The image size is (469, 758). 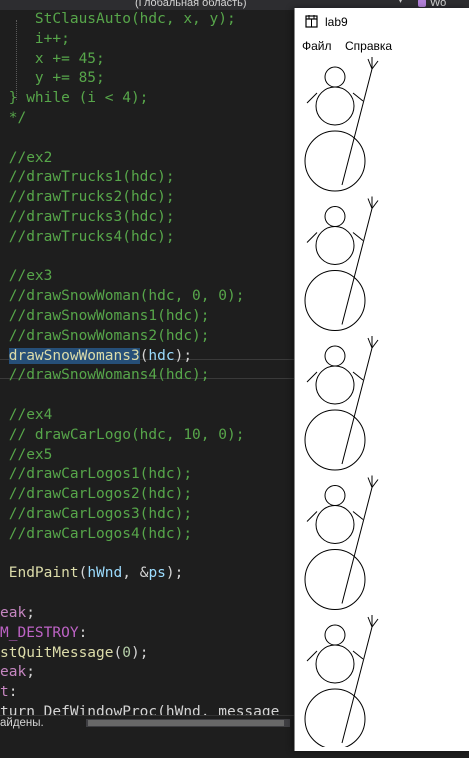 I want to click on code-token: //drawSnowWomans2(hdc);, so click(x=109, y=335).